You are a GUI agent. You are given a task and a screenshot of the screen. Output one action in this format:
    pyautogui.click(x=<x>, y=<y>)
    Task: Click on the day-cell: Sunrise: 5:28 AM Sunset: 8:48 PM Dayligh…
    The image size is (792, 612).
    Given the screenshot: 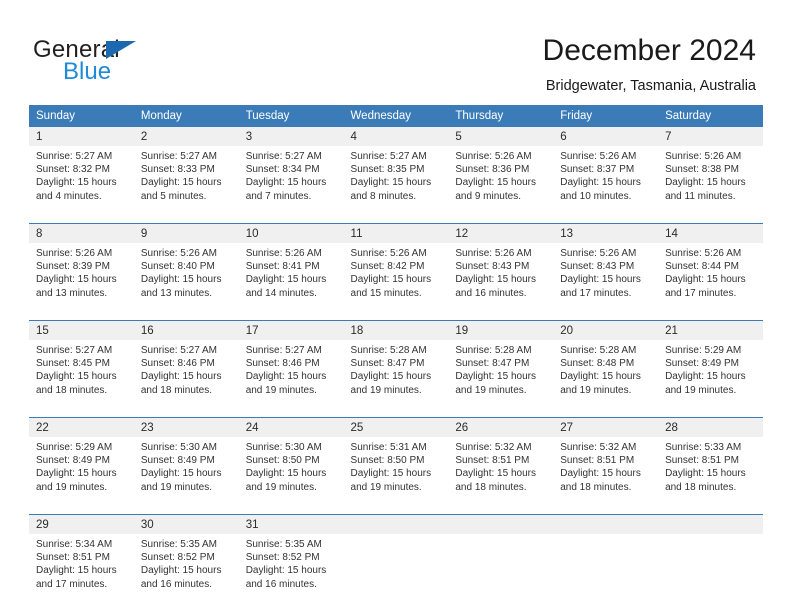 What is the action you would take?
    pyautogui.click(x=606, y=379)
    